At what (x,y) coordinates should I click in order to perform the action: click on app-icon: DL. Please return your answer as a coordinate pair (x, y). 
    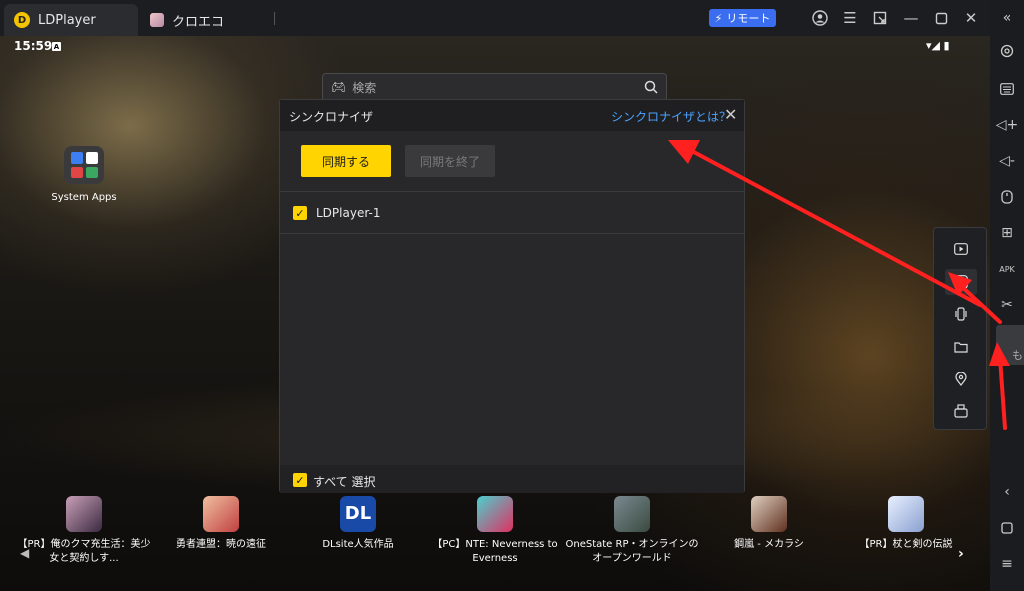
    Looking at the image, I should click on (358, 514).